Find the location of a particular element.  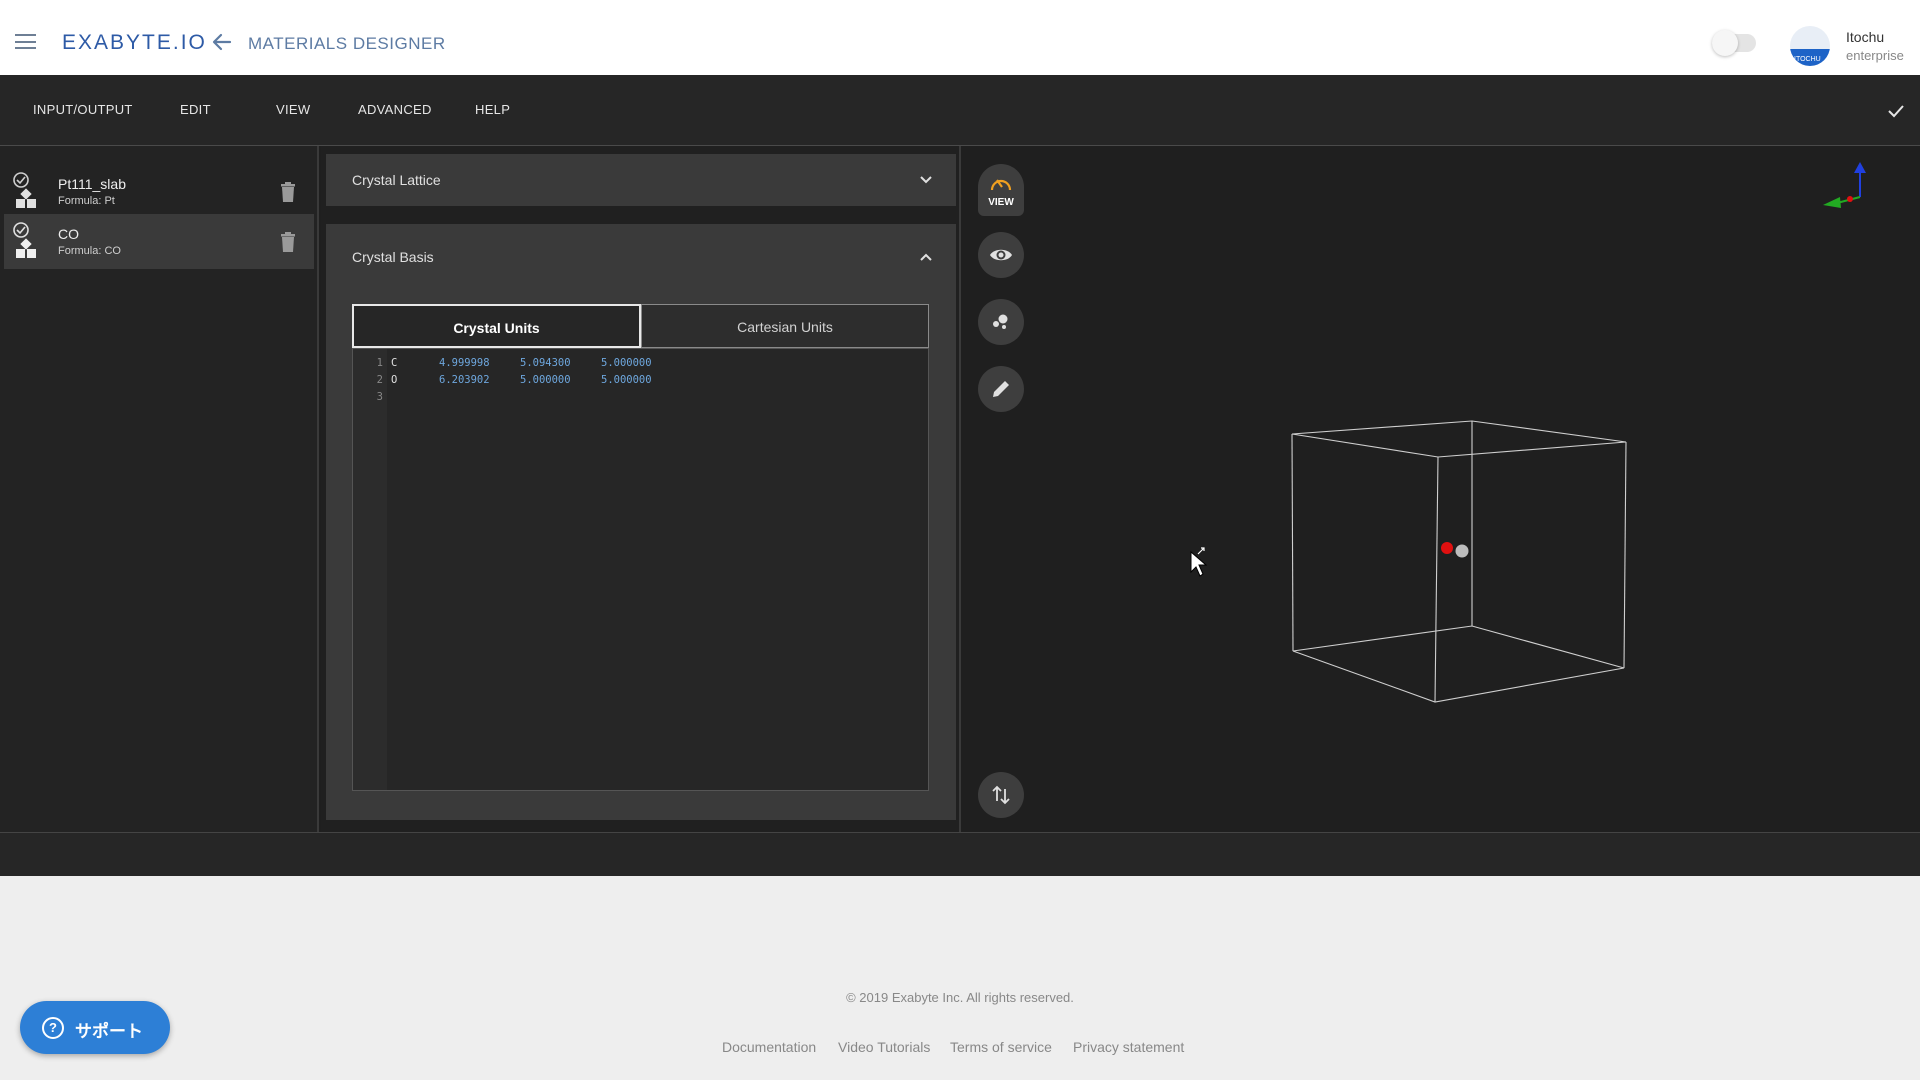

axes-indicator is located at coordinates (1844, 185).